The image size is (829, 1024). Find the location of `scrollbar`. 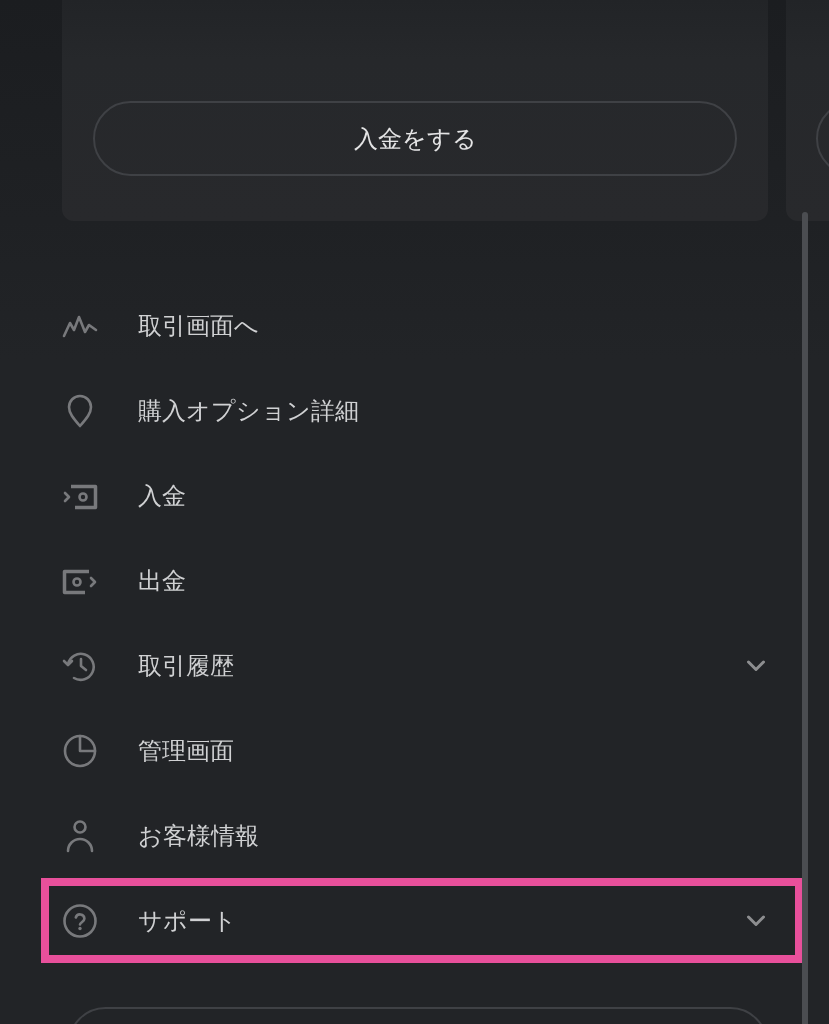

scrollbar is located at coordinates (805, 618).